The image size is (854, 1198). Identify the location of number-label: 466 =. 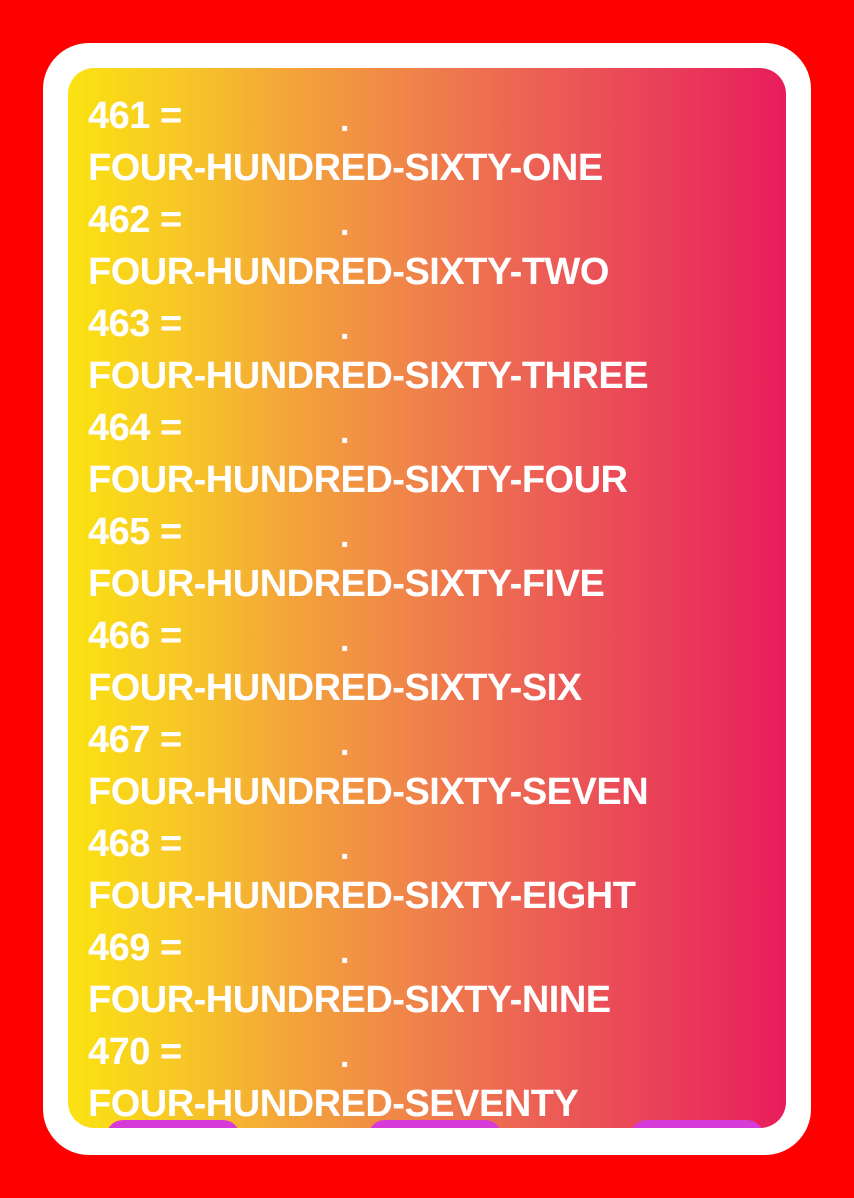
(135, 636).